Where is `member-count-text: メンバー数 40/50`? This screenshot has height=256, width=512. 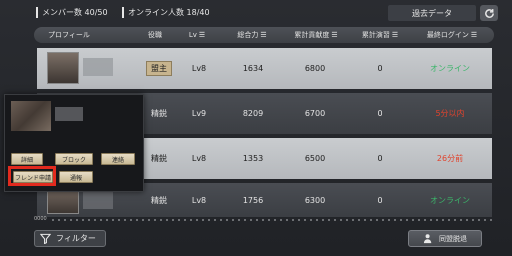
member-count-text: メンバー数 40/50 is located at coordinates (75, 12).